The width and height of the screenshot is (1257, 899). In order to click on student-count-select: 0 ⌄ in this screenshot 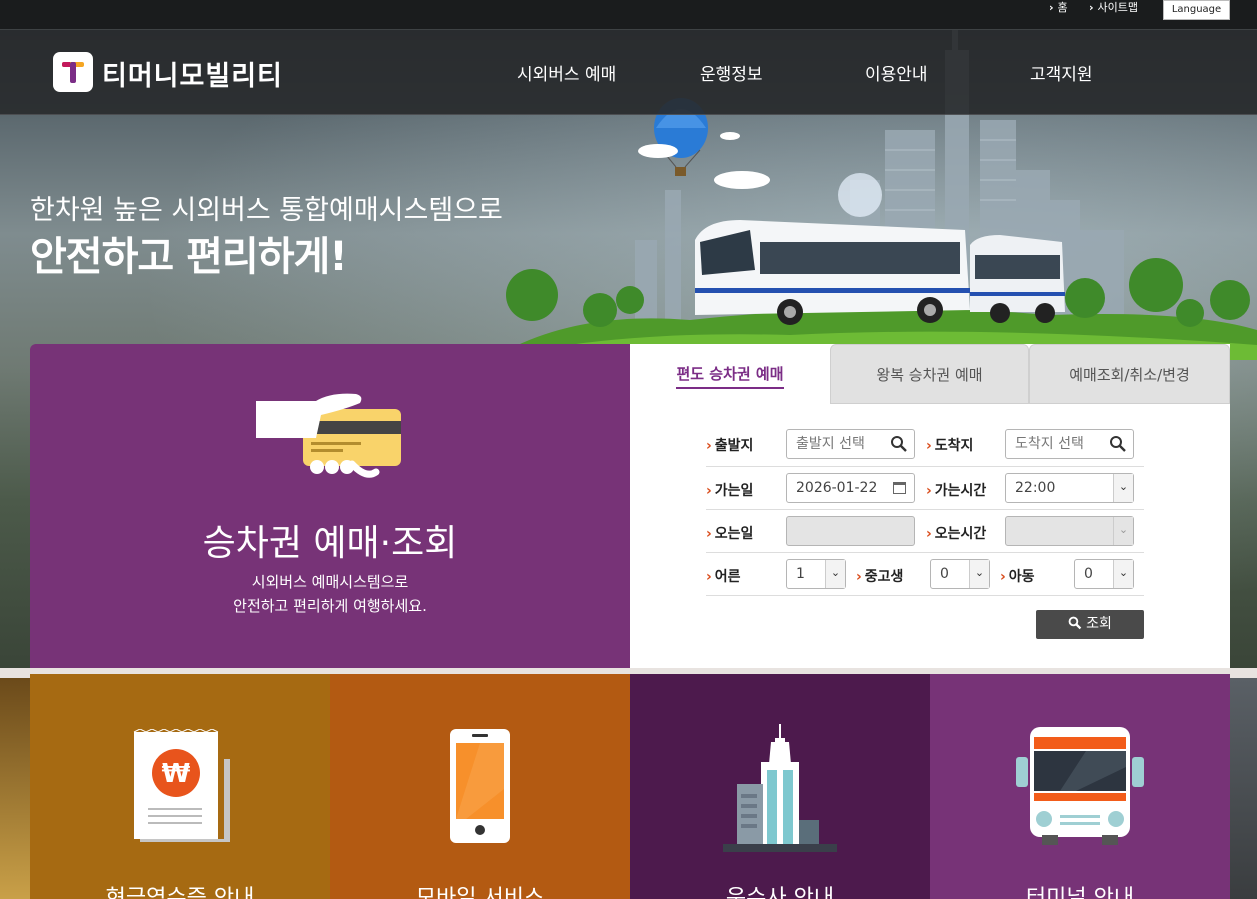, I will do `click(960, 574)`.